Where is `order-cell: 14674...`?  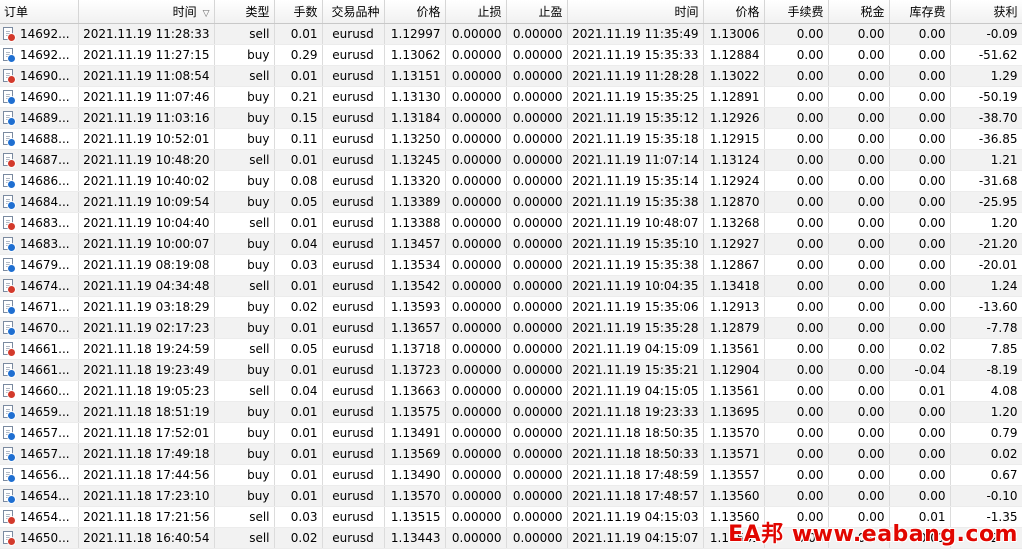 order-cell: 14674... is located at coordinates (39, 286).